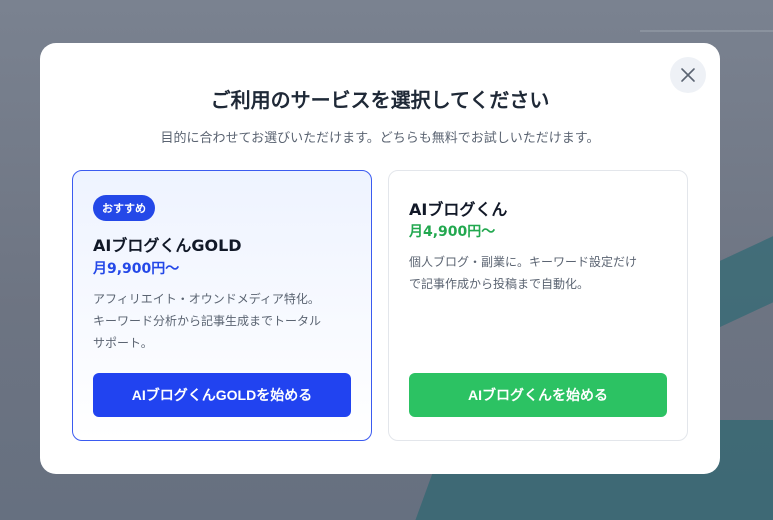  I want to click on plan-description: 個人ブログ・副業に。キーワード設定だけ で記事作成から投稿まで自動化。, so click(540, 273).